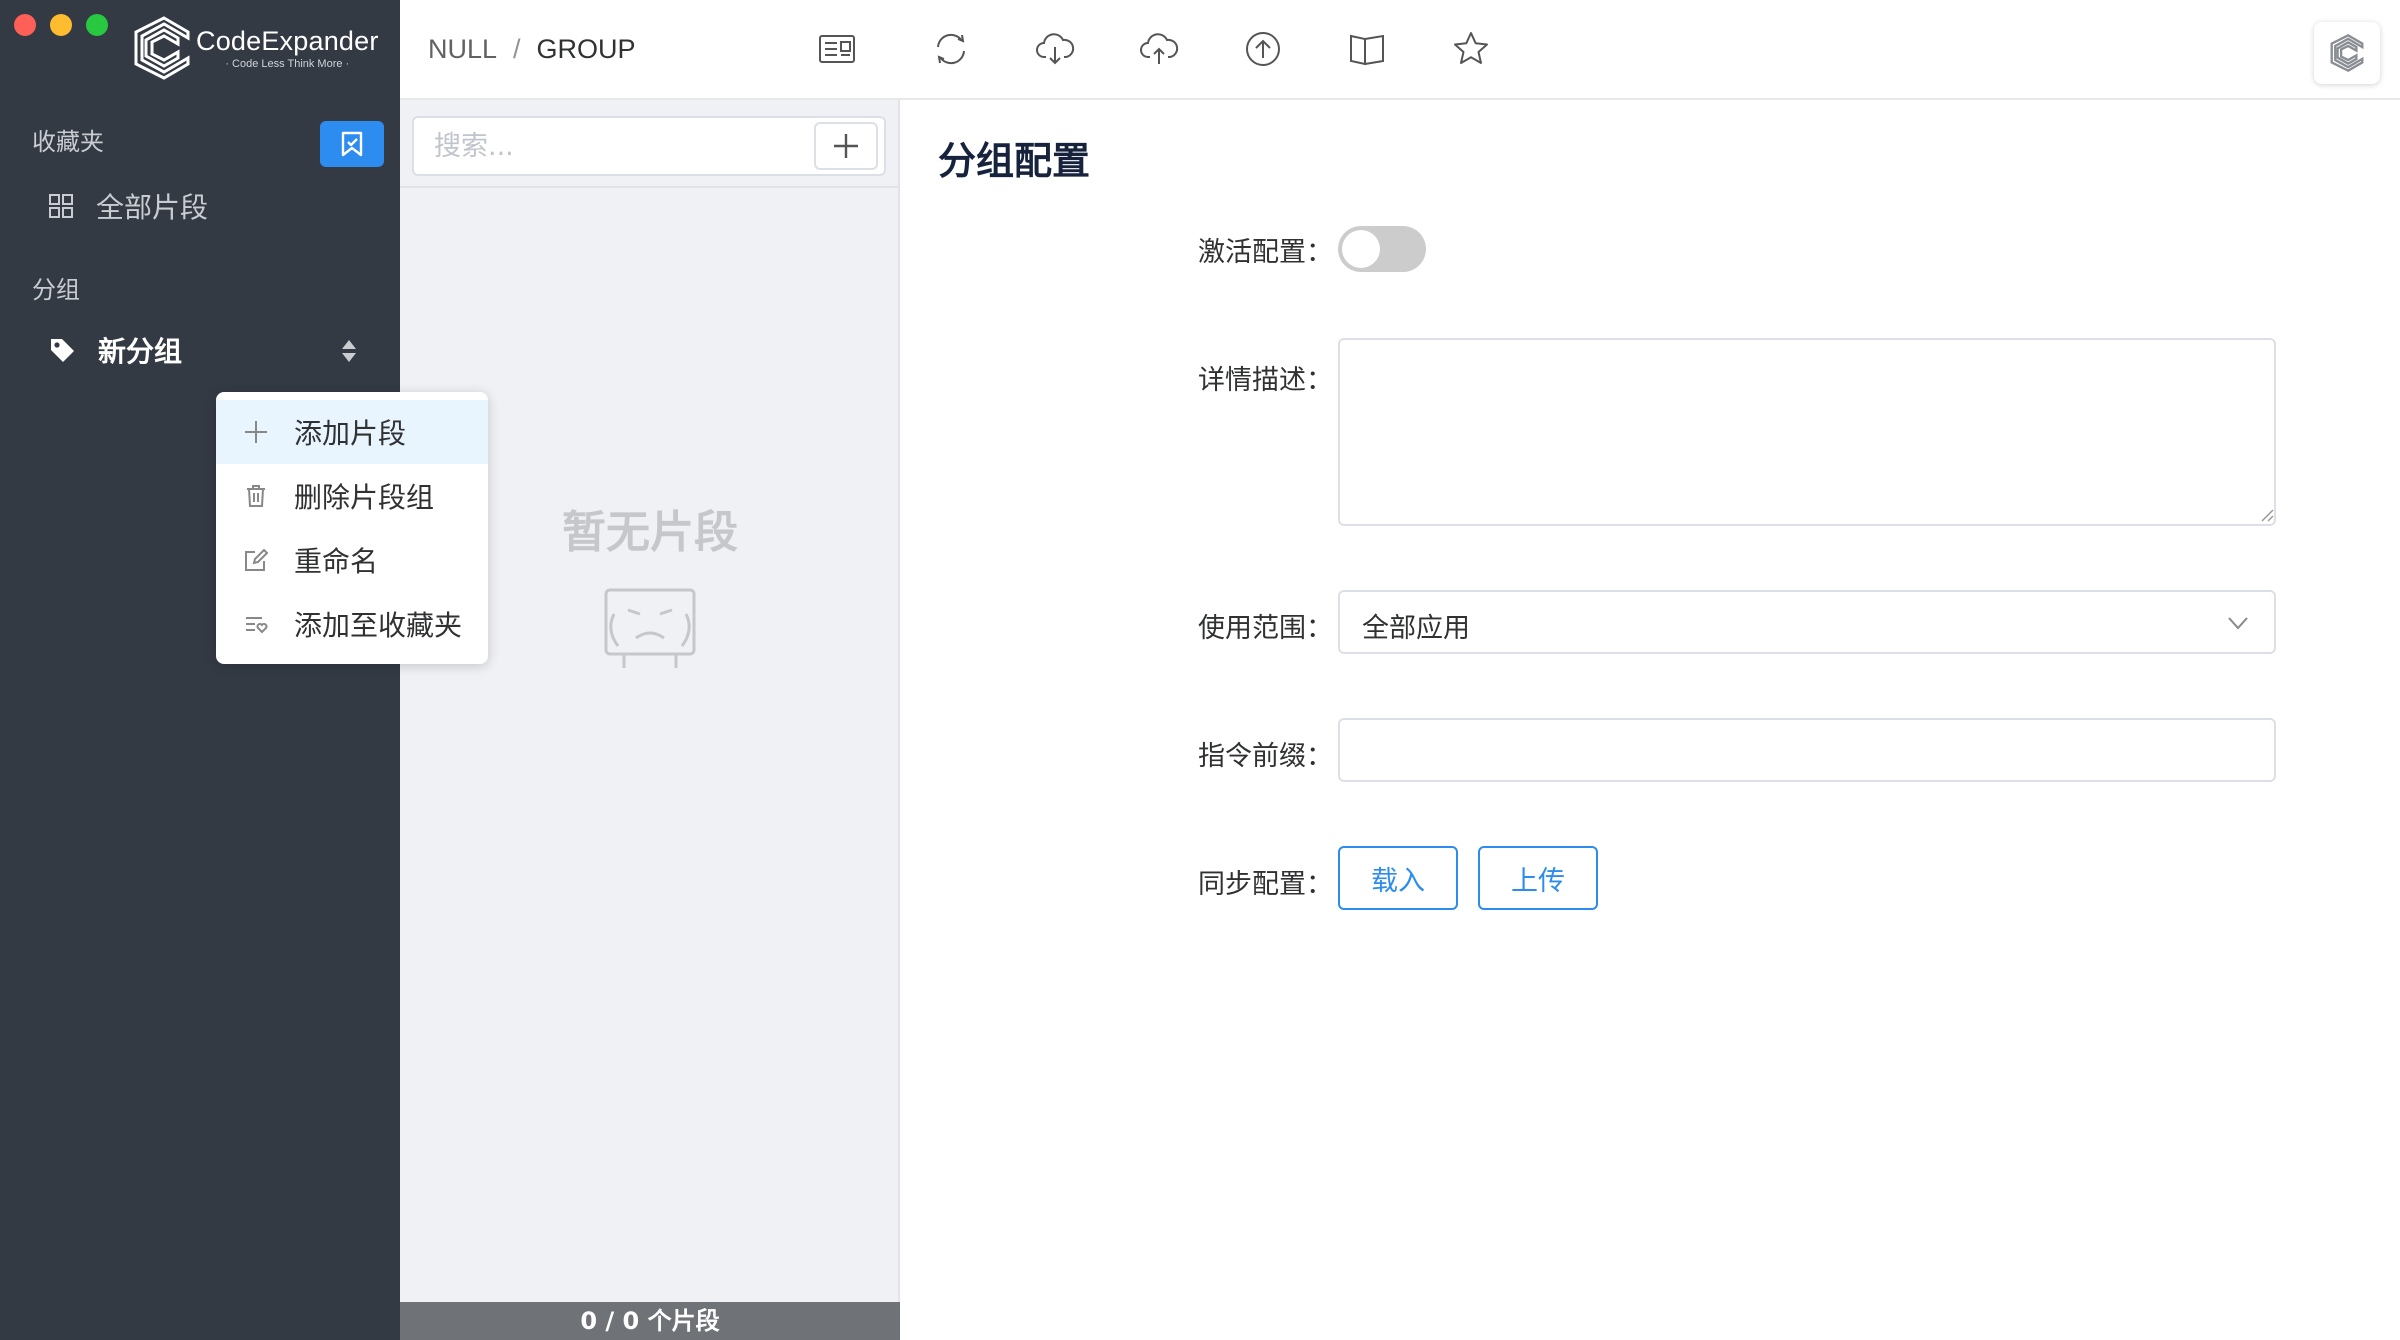 The height and width of the screenshot is (1340, 2400). I want to click on page-title: 分组配置, so click(1014, 161).